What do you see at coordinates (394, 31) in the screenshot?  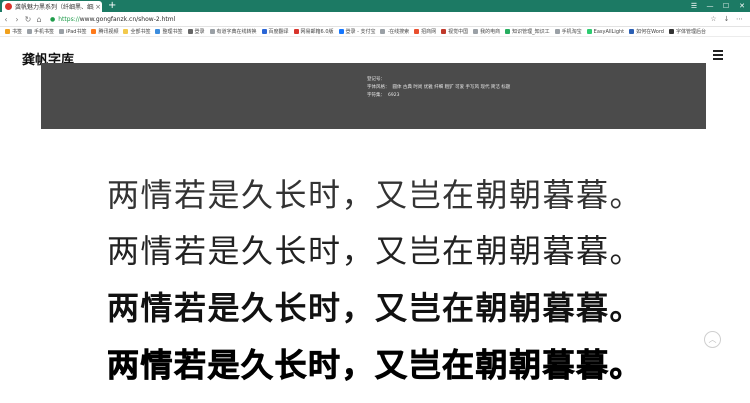 I see `bookmark-item: ·在线搜索` at bounding box center [394, 31].